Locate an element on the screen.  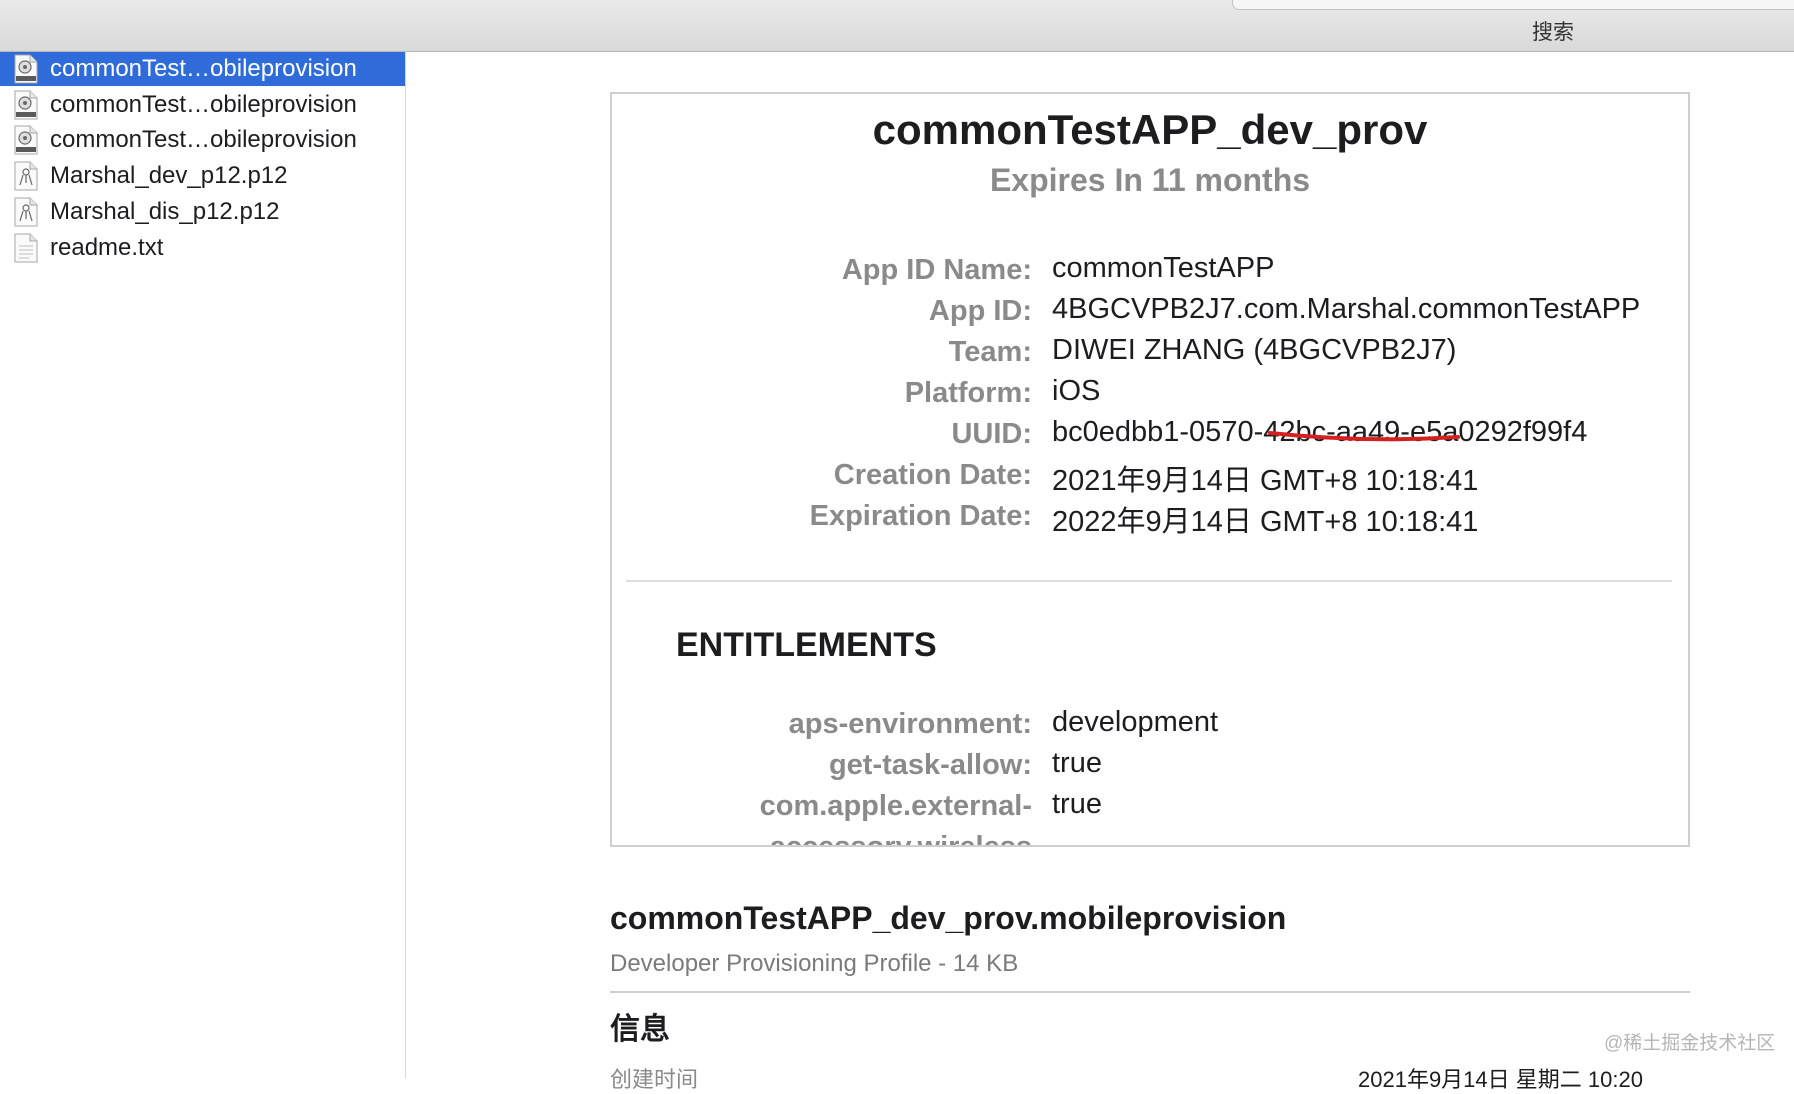
detail-row: App ID Name: commonTestAPP is located at coordinates (1150, 273).